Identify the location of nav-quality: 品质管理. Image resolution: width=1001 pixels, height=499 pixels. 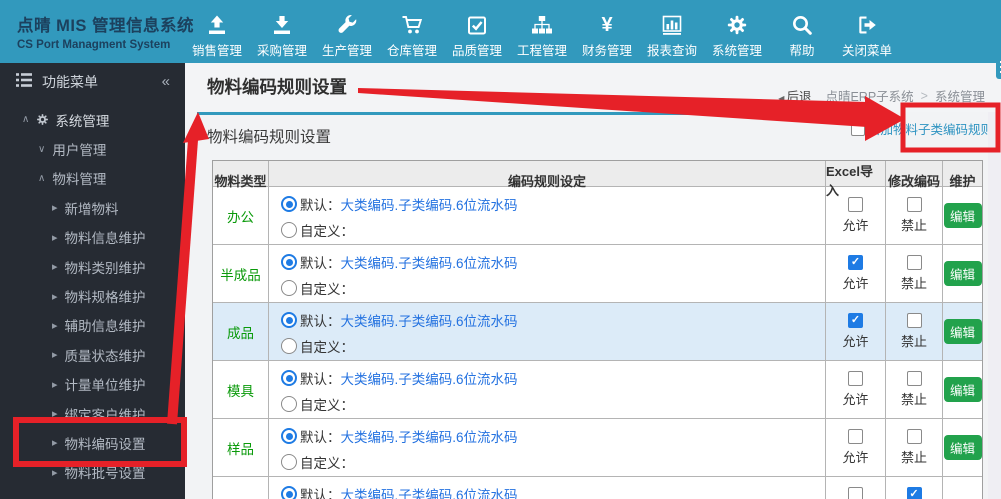
(477, 36).